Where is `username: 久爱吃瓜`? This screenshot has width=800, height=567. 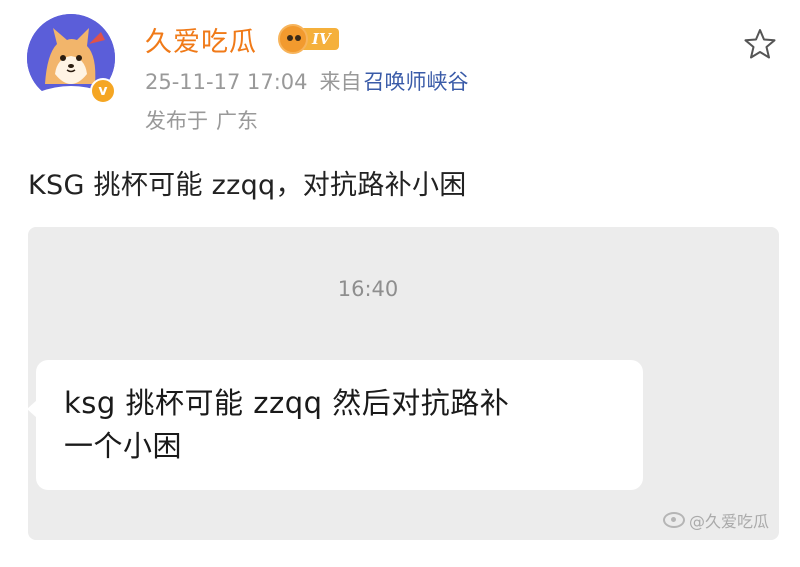
username: 久爱吃瓜 is located at coordinates (201, 39).